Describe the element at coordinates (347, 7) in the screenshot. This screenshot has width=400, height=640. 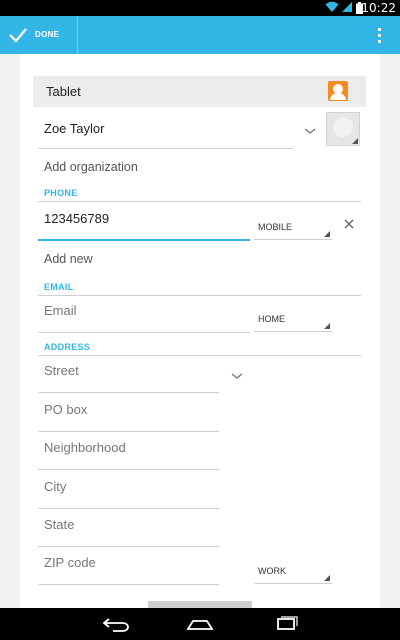
I see `signal-icon` at that location.